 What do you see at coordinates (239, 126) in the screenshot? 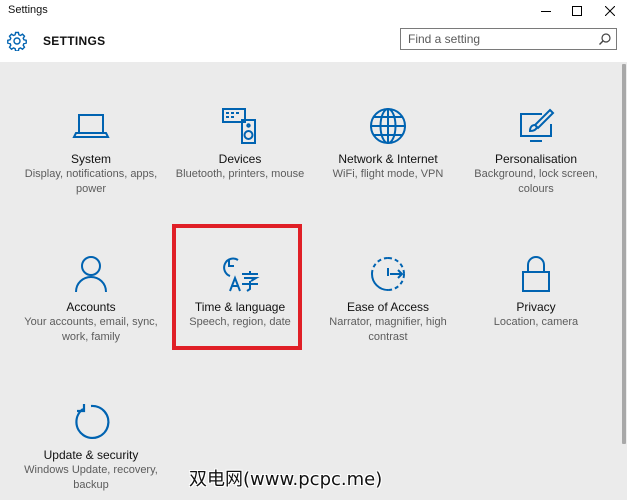
I see `keyboard-speaker-icon` at bounding box center [239, 126].